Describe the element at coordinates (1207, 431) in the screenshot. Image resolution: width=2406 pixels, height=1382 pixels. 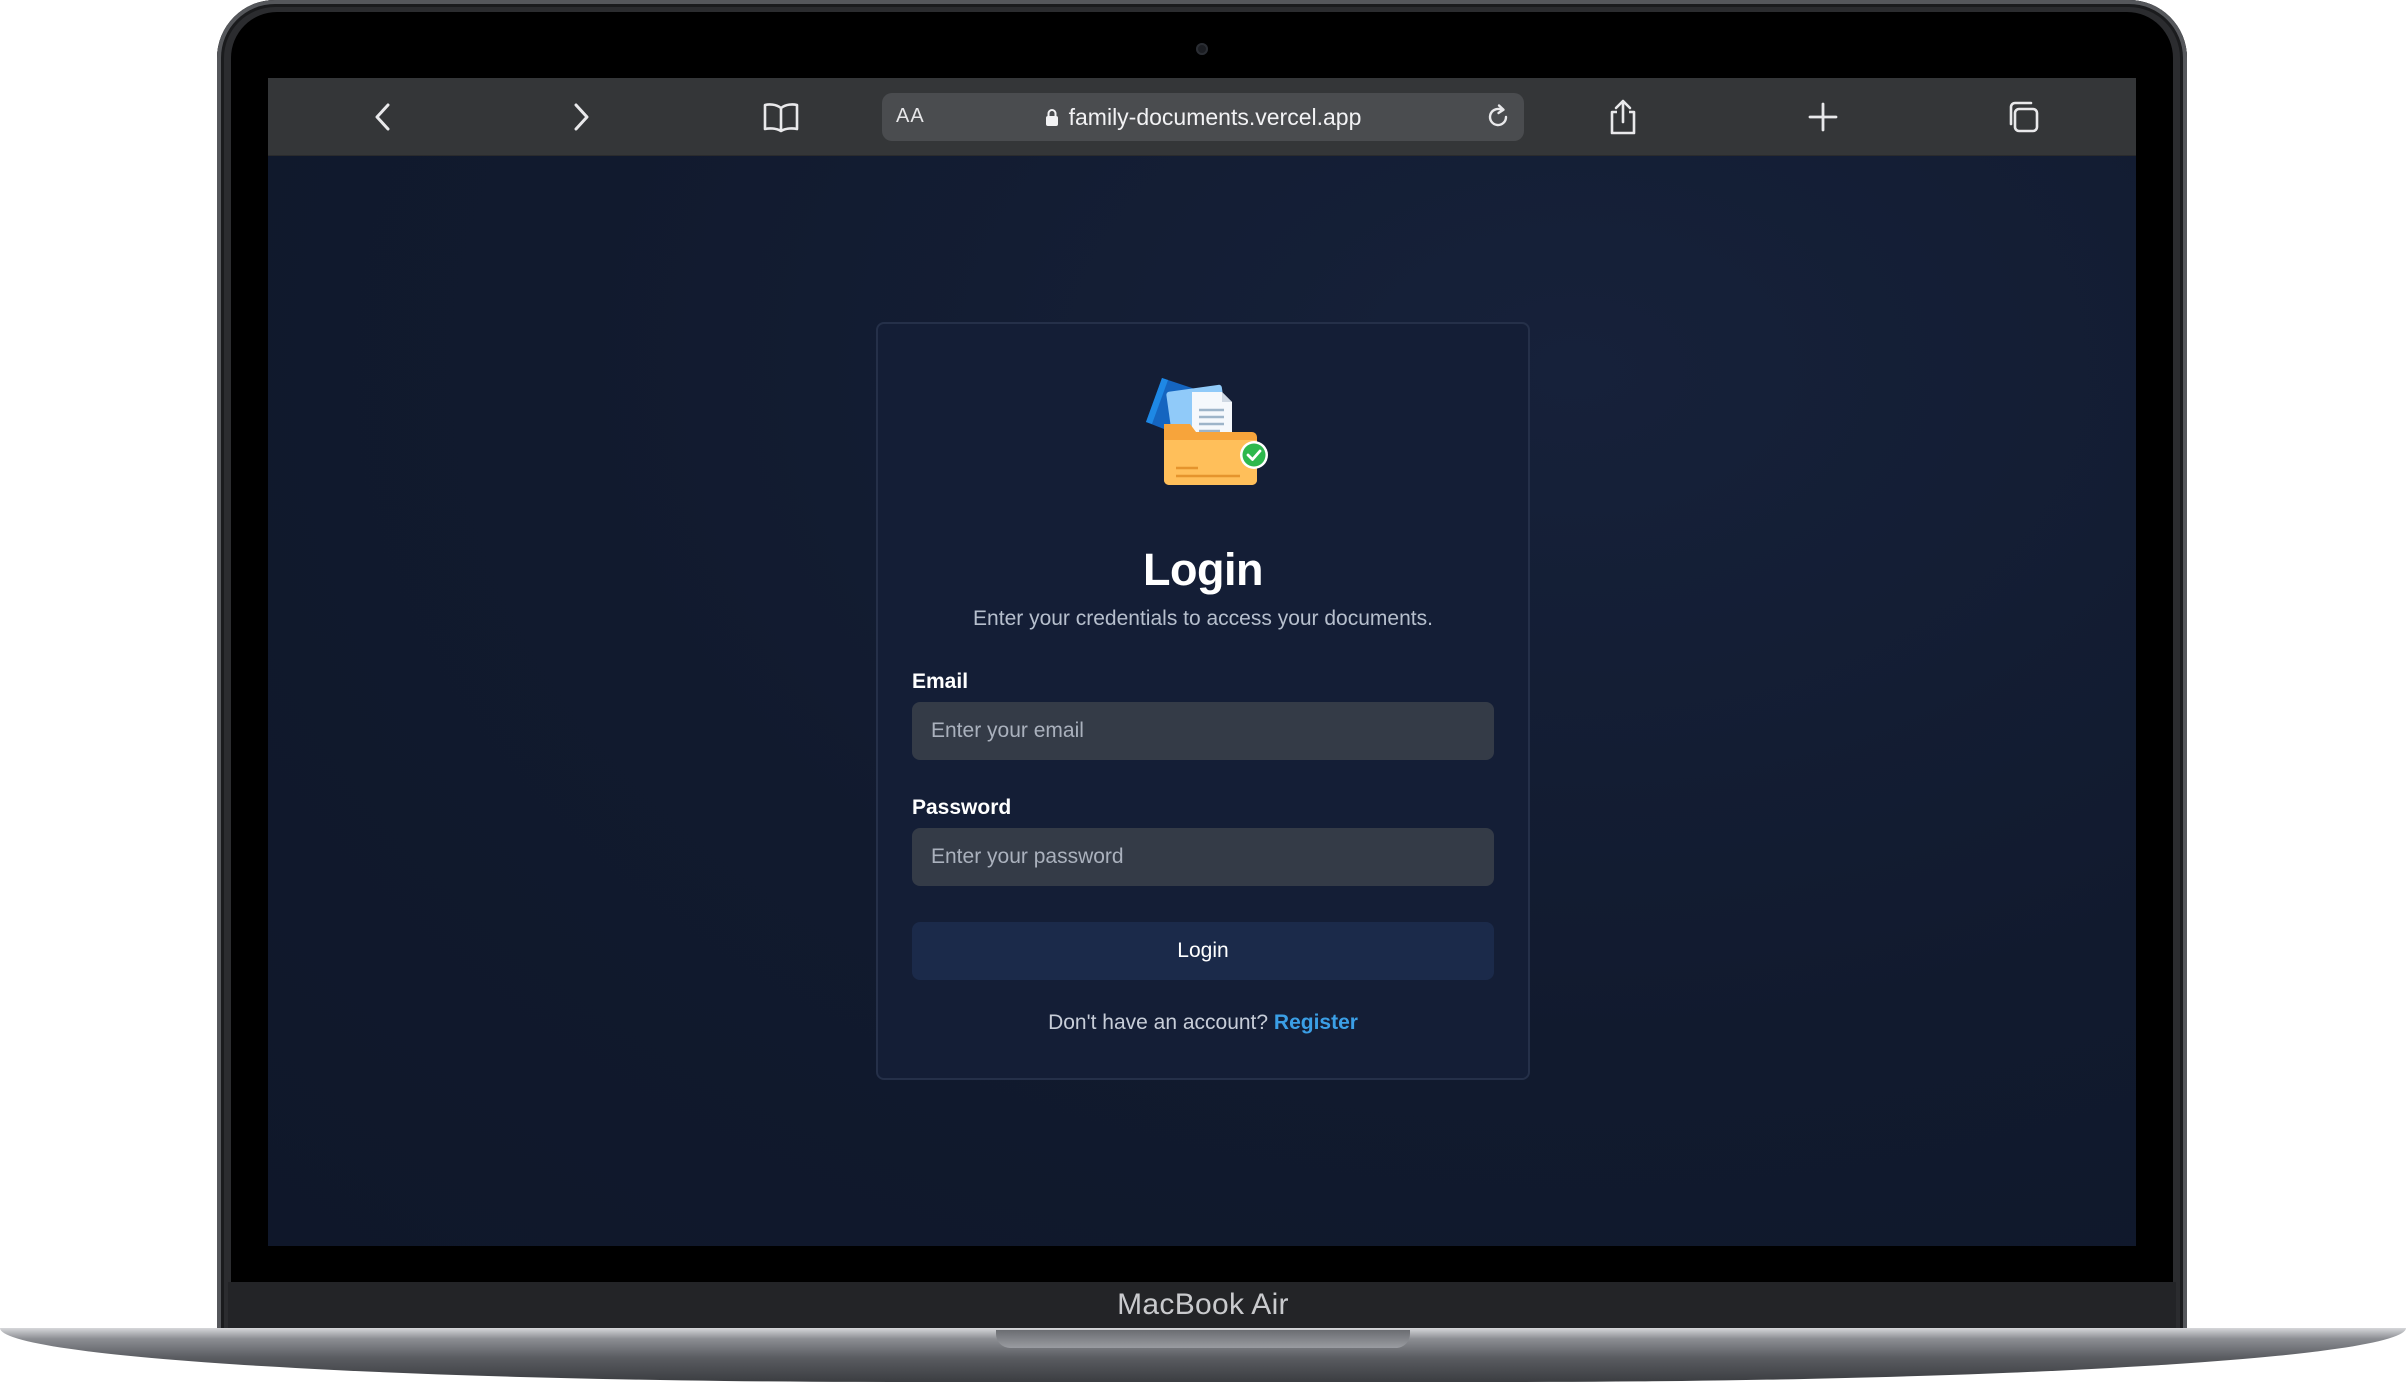
I see `documents-folder-logo-icon` at that location.